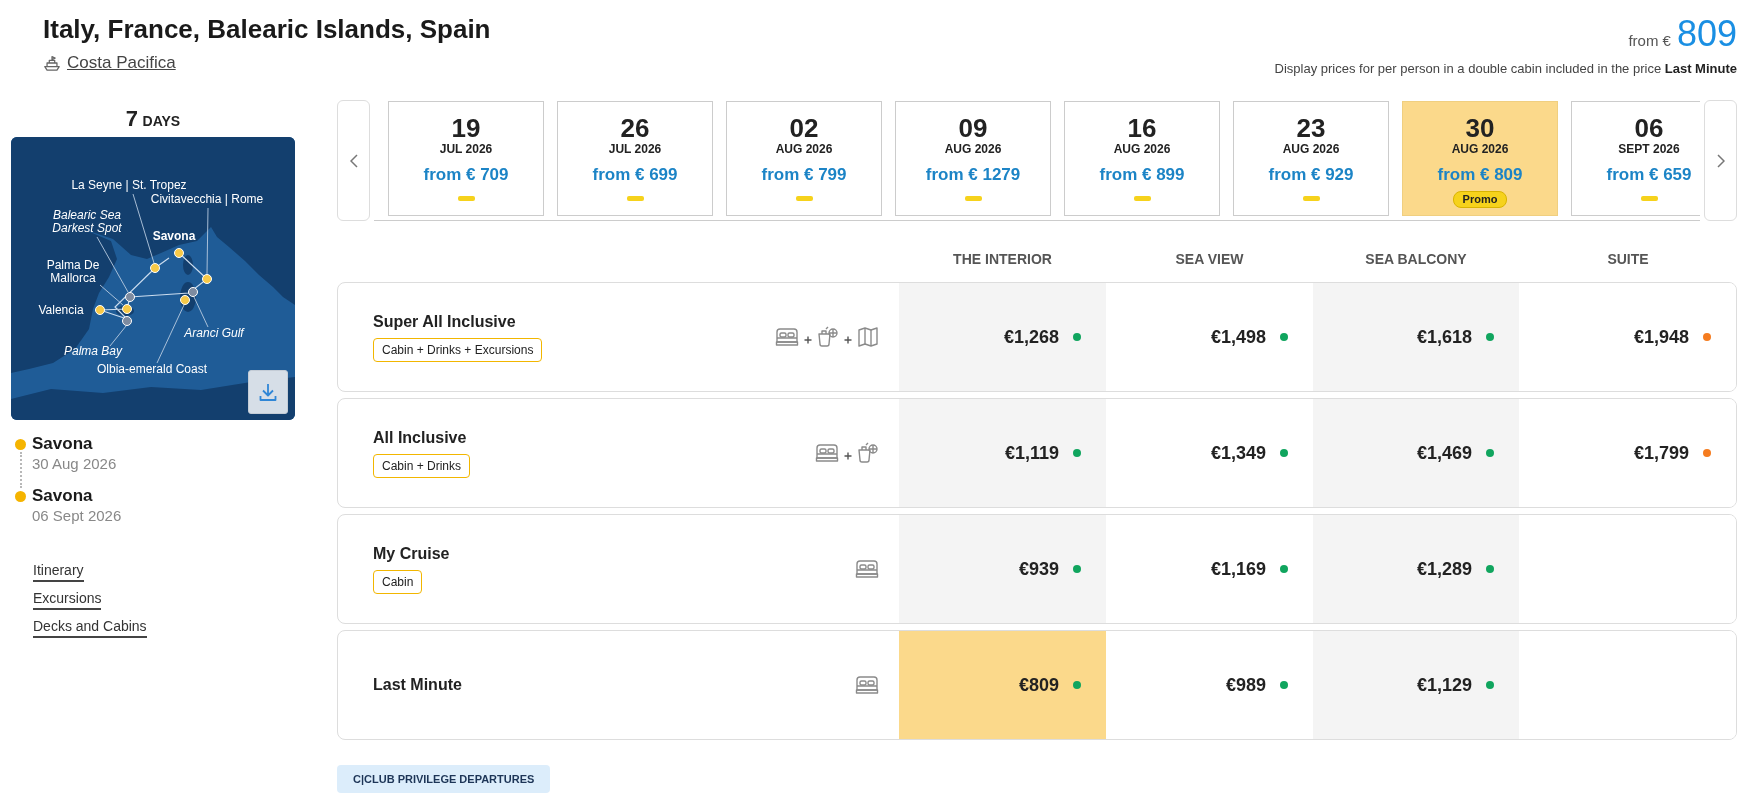 This screenshot has width=1745, height=800. Describe the element at coordinates (109, 63) in the screenshot. I see `ship-link: Costa Pacifica` at that location.